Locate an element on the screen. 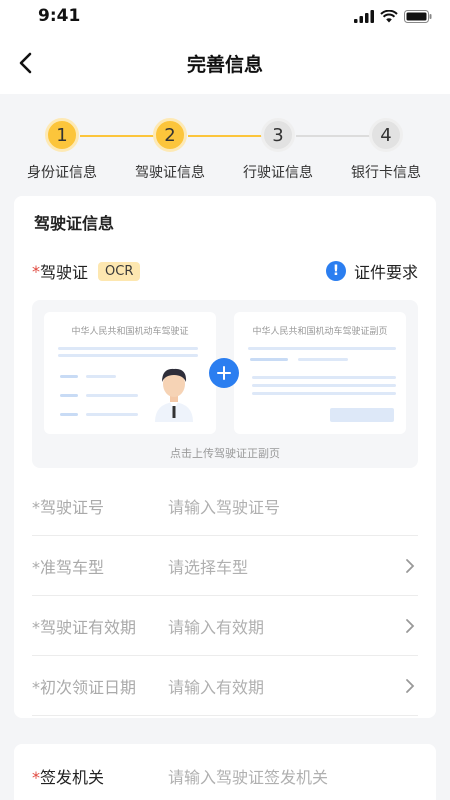 The image size is (450, 800). step-label: 身份证信息 is located at coordinates (62, 173).